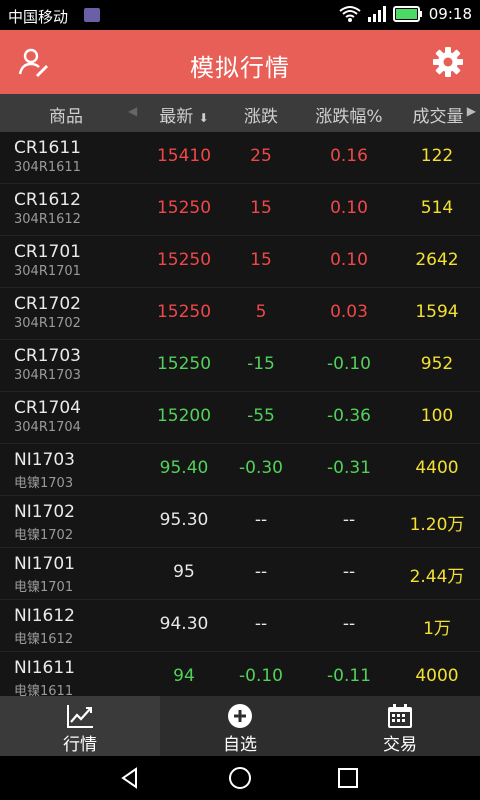 This screenshot has height=800, width=480. What do you see at coordinates (349, 364) in the screenshot?
I see `row-change-pct: -0.10` at bounding box center [349, 364].